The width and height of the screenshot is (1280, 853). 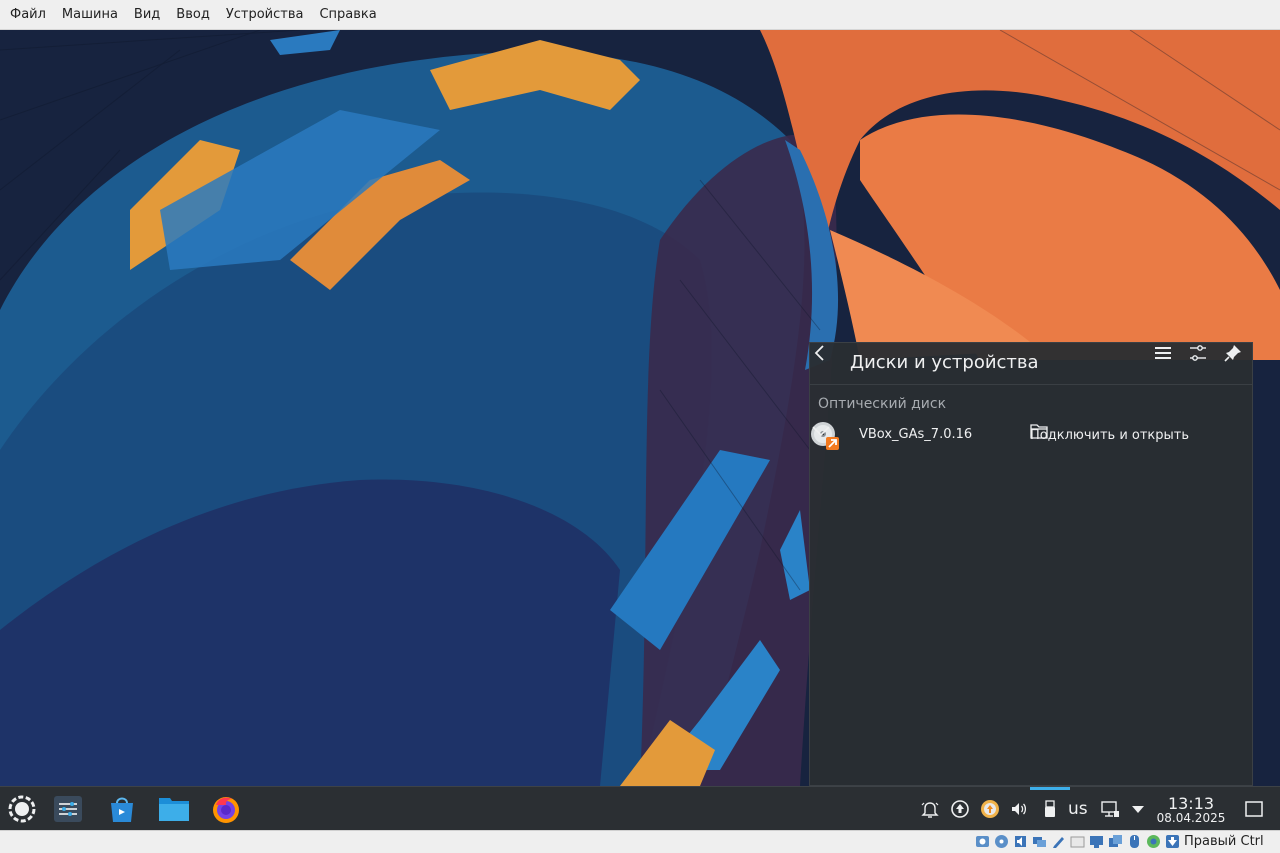 What do you see at coordinates (640, 15) in the screenshot?
I see `vbox-menubar: Файл Машина Вид Ввод Устройства Справка` at bounding box center [640, 15].